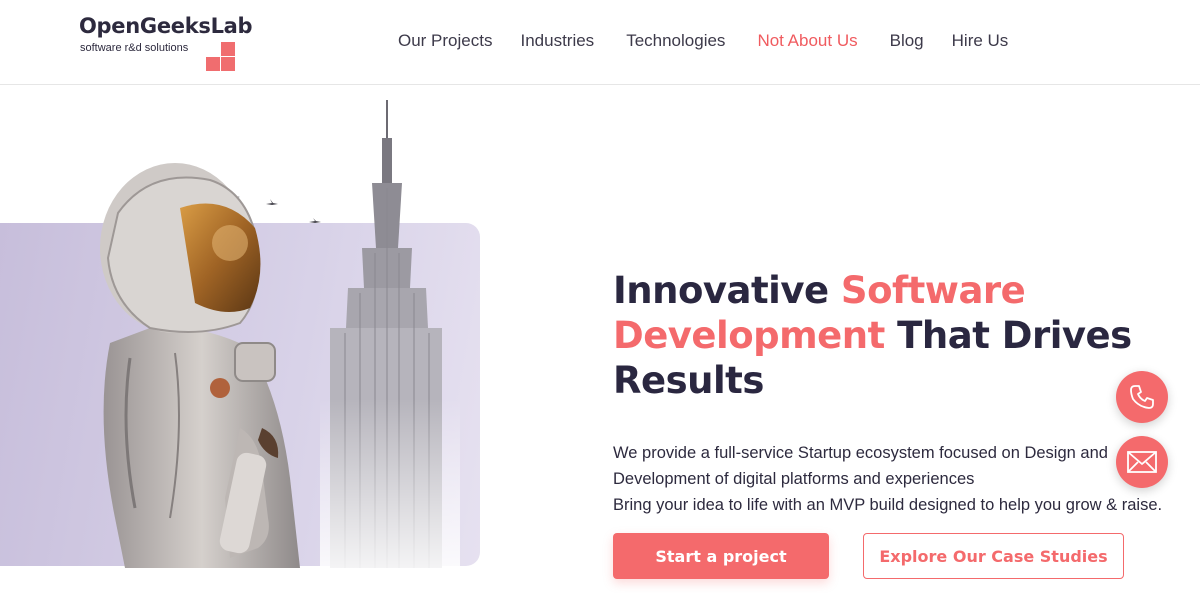 This screenshot has width=1200, height=593. I want to click on brand-name: OpenGeeksLab, so click(166, 26).